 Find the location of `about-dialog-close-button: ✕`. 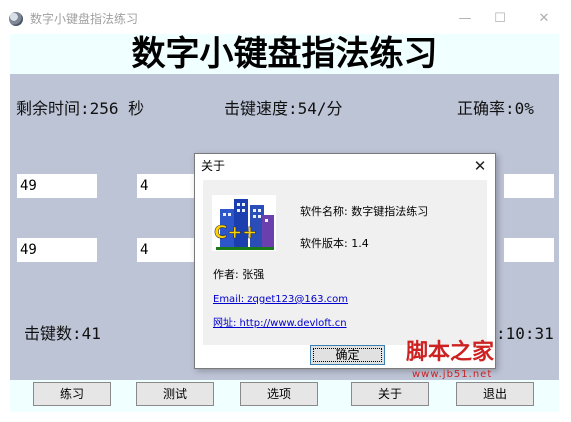

about-dialog-close-button: ✕ is located at coordinates (480, 166).